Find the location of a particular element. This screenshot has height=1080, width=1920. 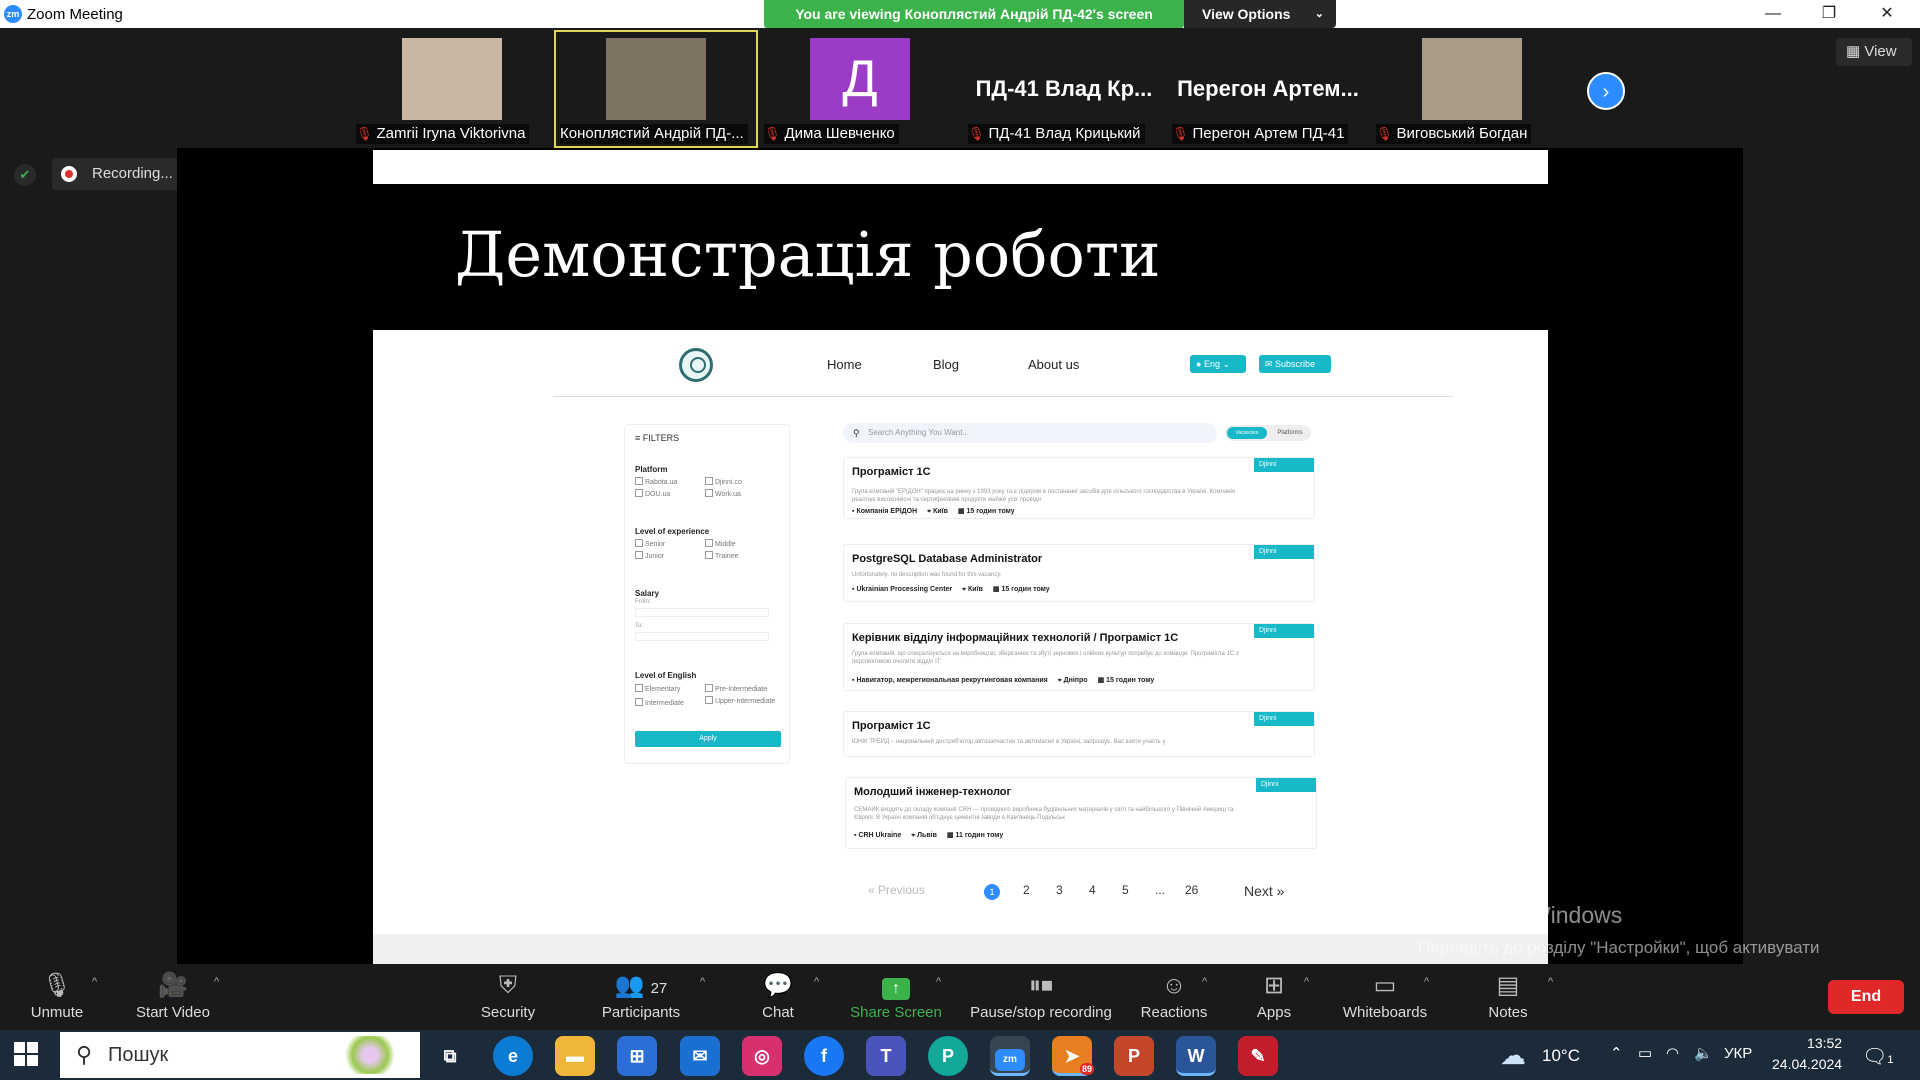

share-caret-icon: ^ is located at coordinates (938, 982).